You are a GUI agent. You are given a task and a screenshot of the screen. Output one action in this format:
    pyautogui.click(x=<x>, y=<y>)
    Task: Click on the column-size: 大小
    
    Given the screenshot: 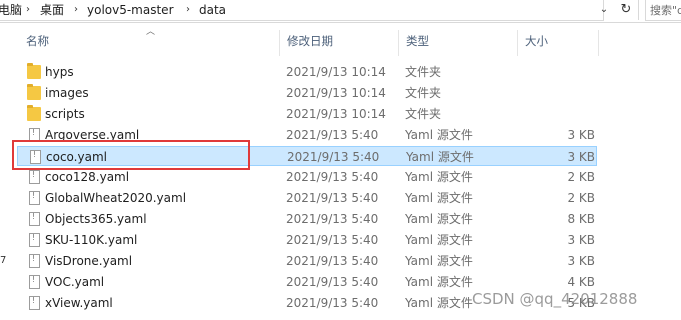 What is the action you would take?
    pyautogui.click(x=536, y=41)
    